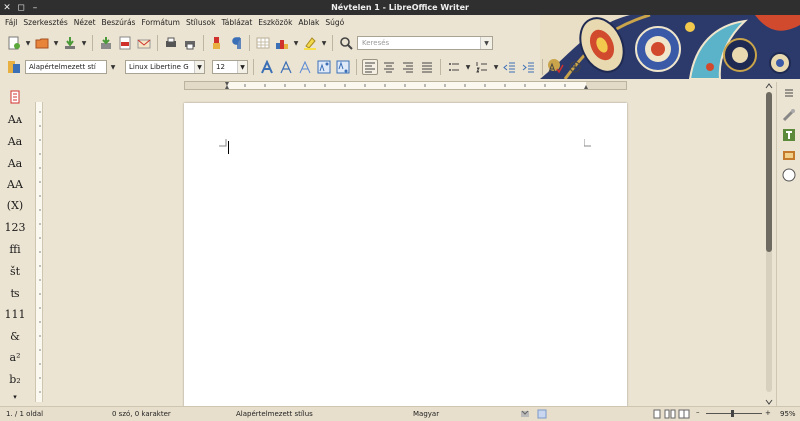 The width and height of the screenshot is (800, 421). Describe the element at coordinates (15, 271) in the screenshot. I see `char-item-8: št` at that location.